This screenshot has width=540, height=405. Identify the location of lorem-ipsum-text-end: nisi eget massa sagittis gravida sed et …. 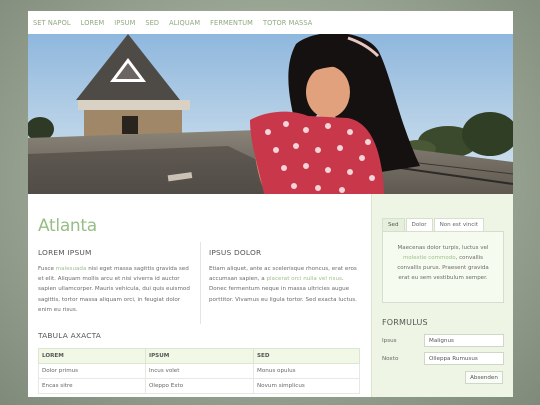
(114, 289).